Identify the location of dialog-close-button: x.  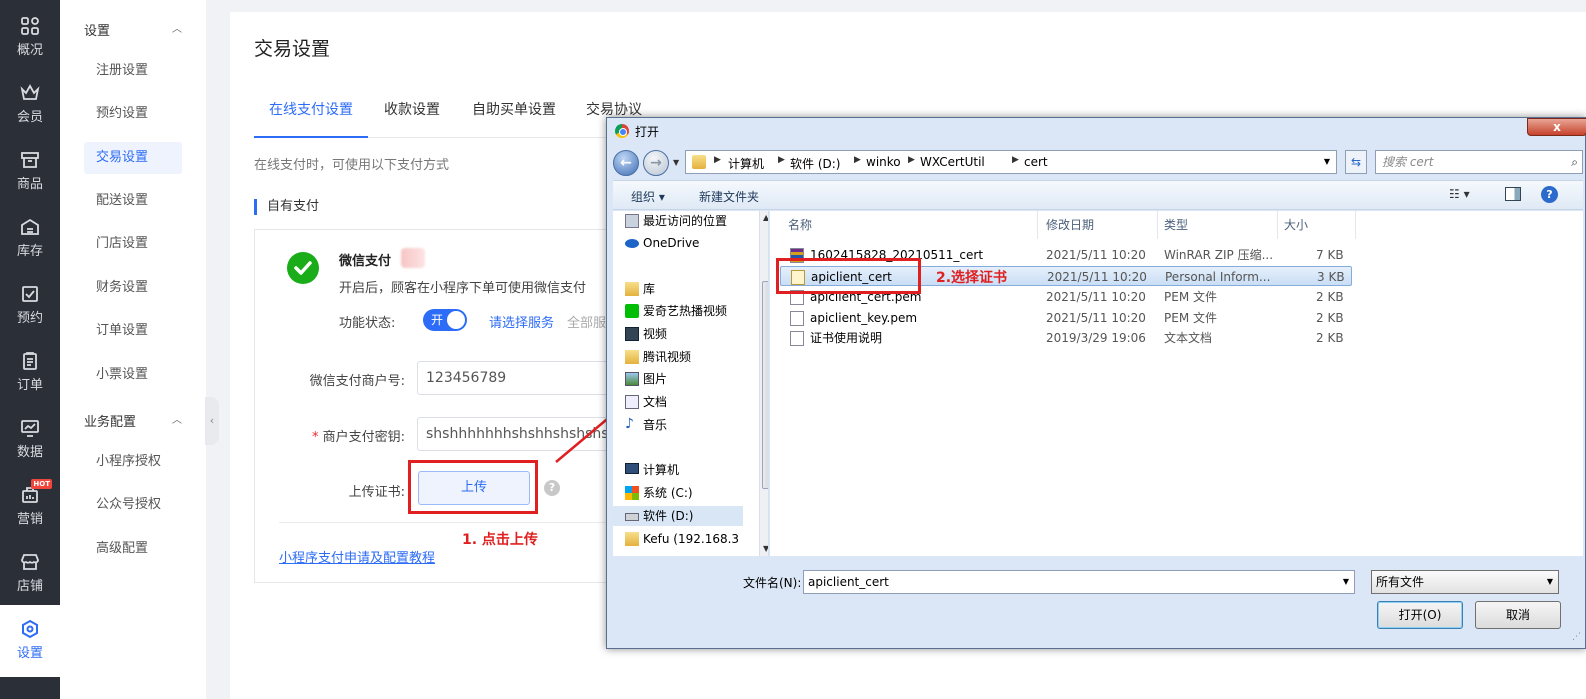
(1556, 127).